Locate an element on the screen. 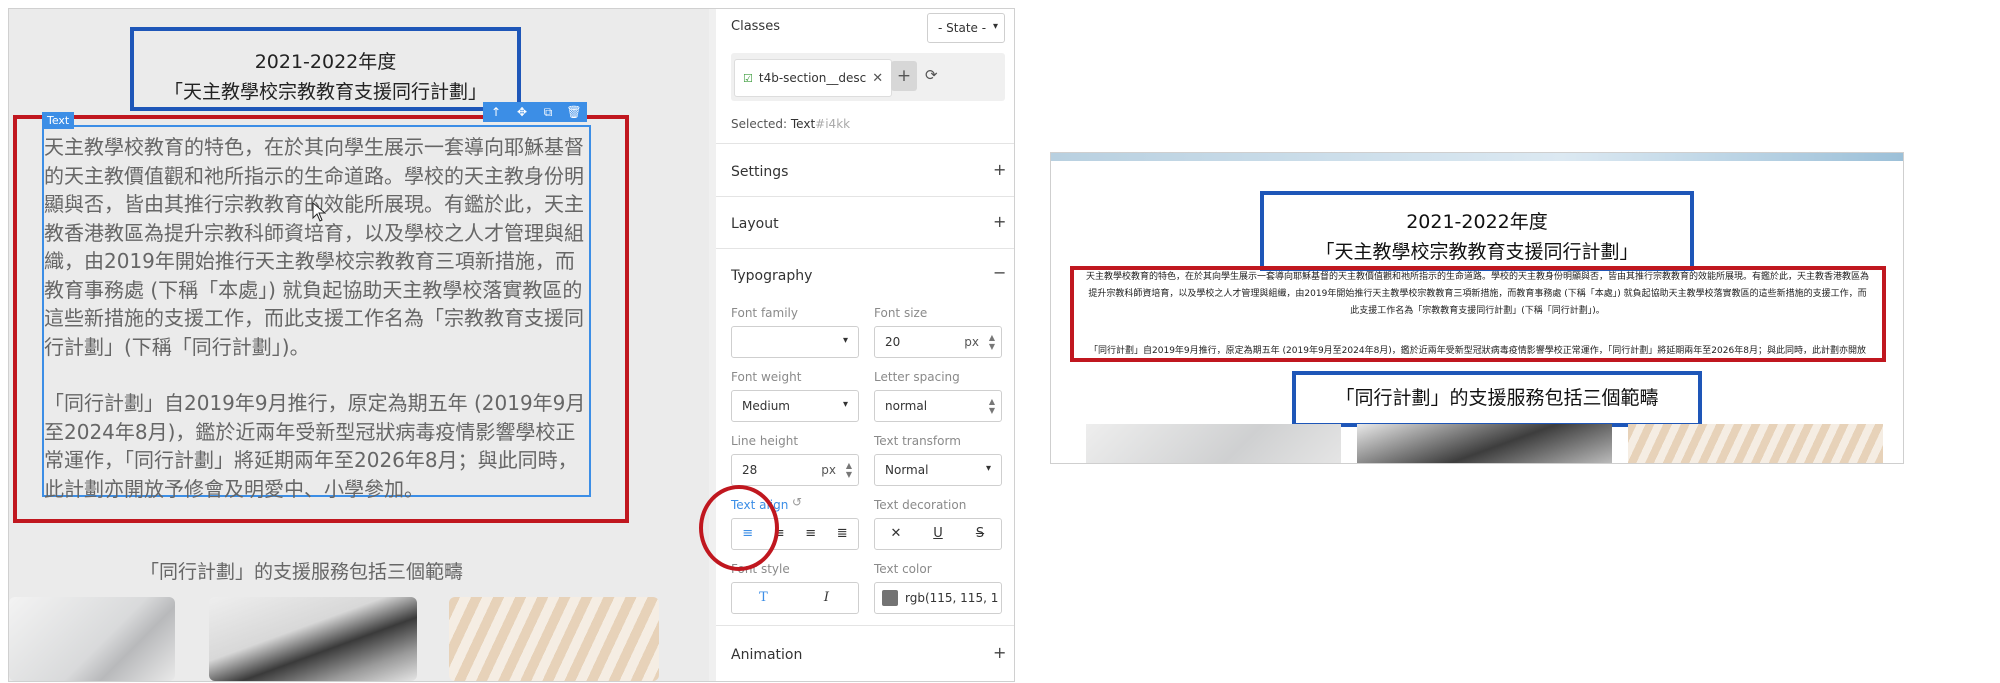  canvas-title-year: 2021-2022年度 is located at coordinates (325, 60).